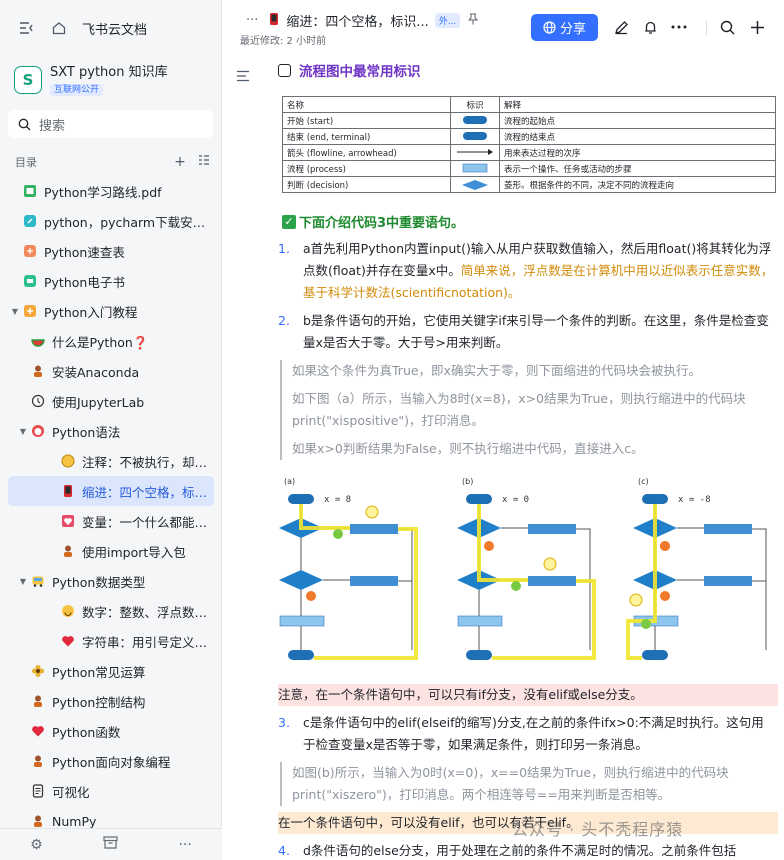 The width and height of the screenshot is (784, 860). Describe the element at coordinates (100, 342) in the screenshot. I see `sidebar-item-label: 什么是Python❓` at that location.